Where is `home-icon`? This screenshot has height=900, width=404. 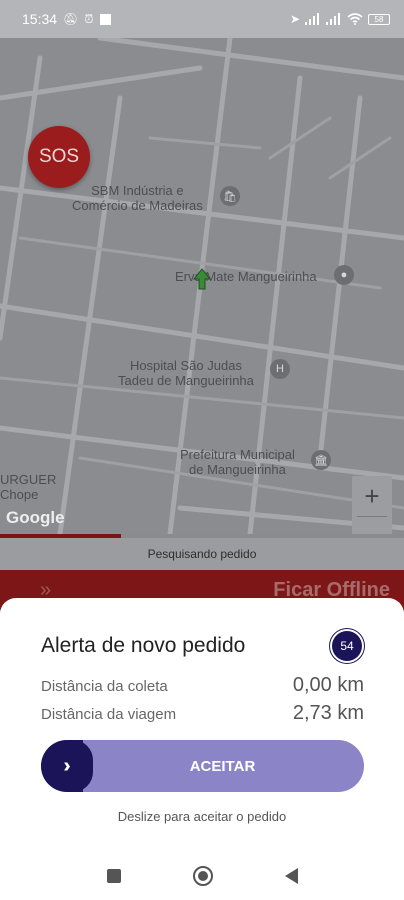
home-icon is located at coordinates (202, 876).